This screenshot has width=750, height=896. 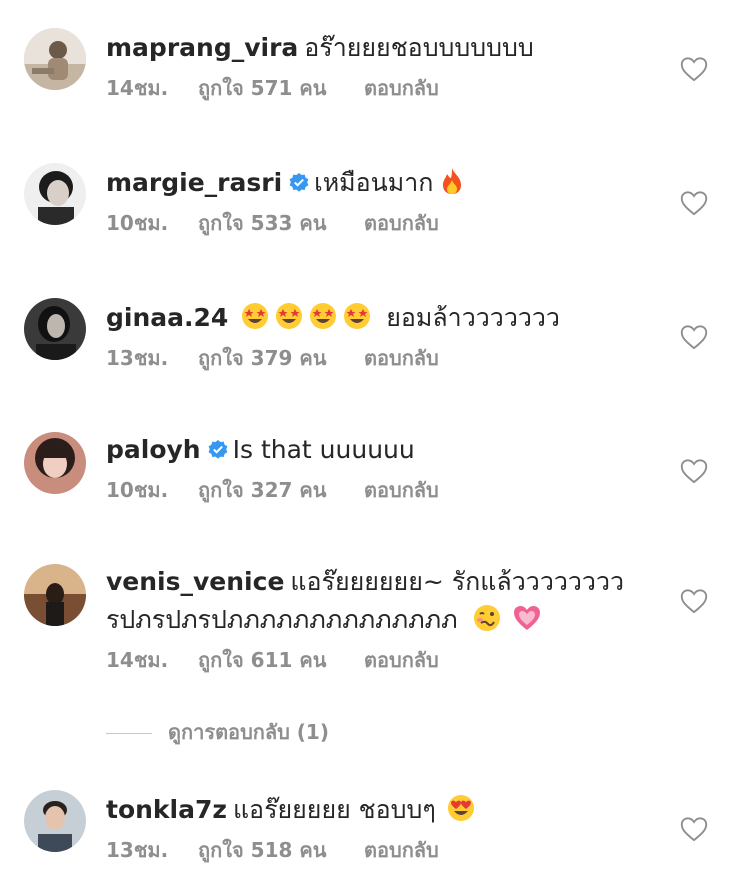 What do you see at coordinates (374, 182) in the screenshot?
I see `comment-text: เหมือนมาก` at bounding box center [374, 182].